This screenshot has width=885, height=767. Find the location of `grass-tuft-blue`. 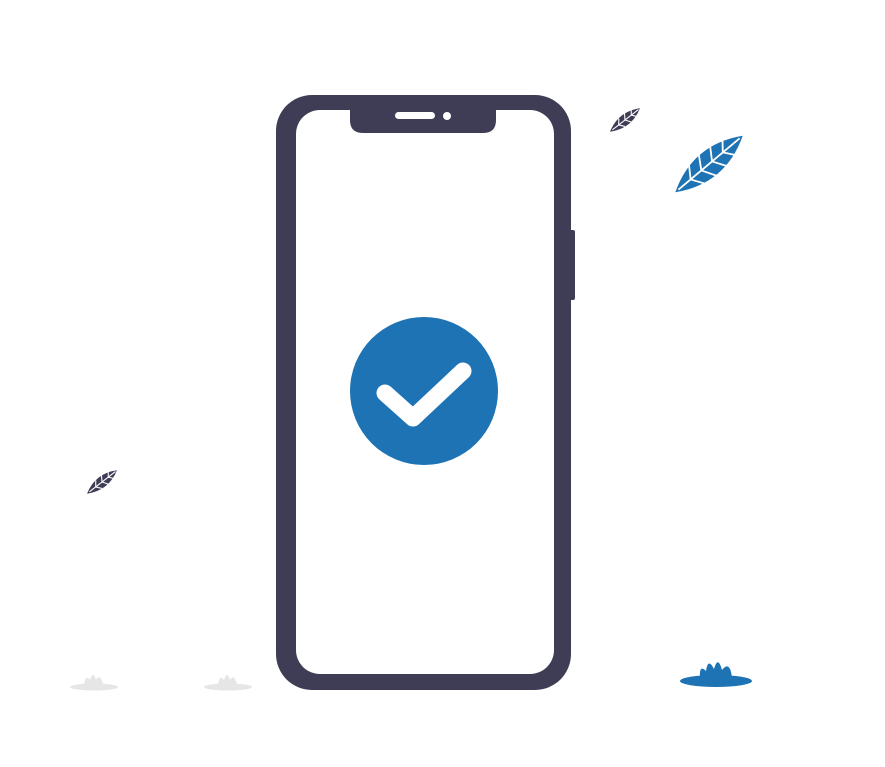

grass-tuft-blue is located at coordinates (716, 674).